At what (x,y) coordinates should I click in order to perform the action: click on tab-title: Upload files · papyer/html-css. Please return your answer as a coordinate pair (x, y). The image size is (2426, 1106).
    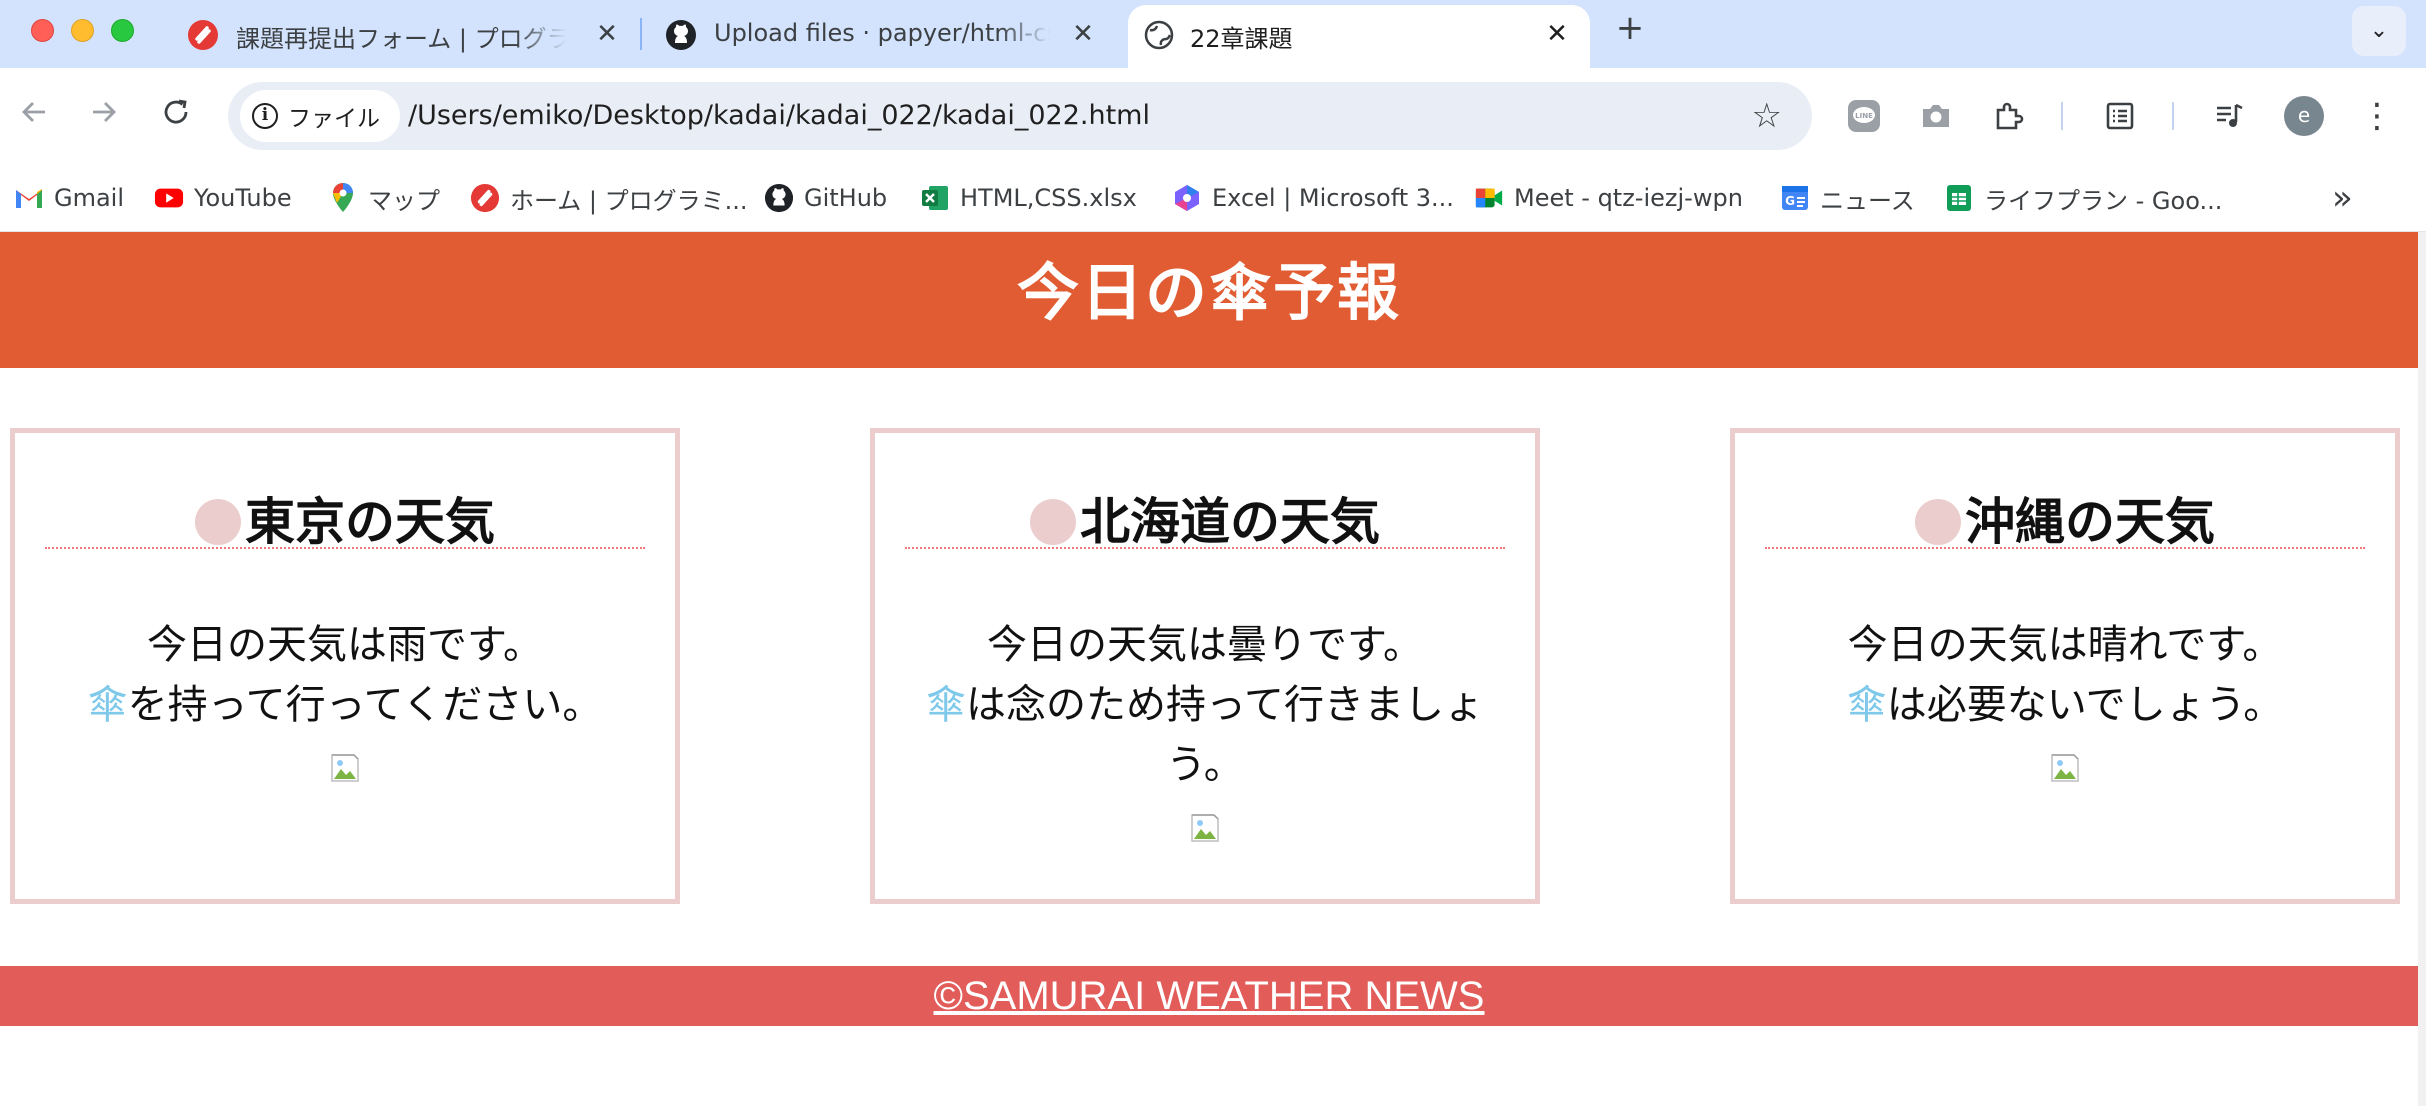
    Looking at the image, I should click on (882, 33).